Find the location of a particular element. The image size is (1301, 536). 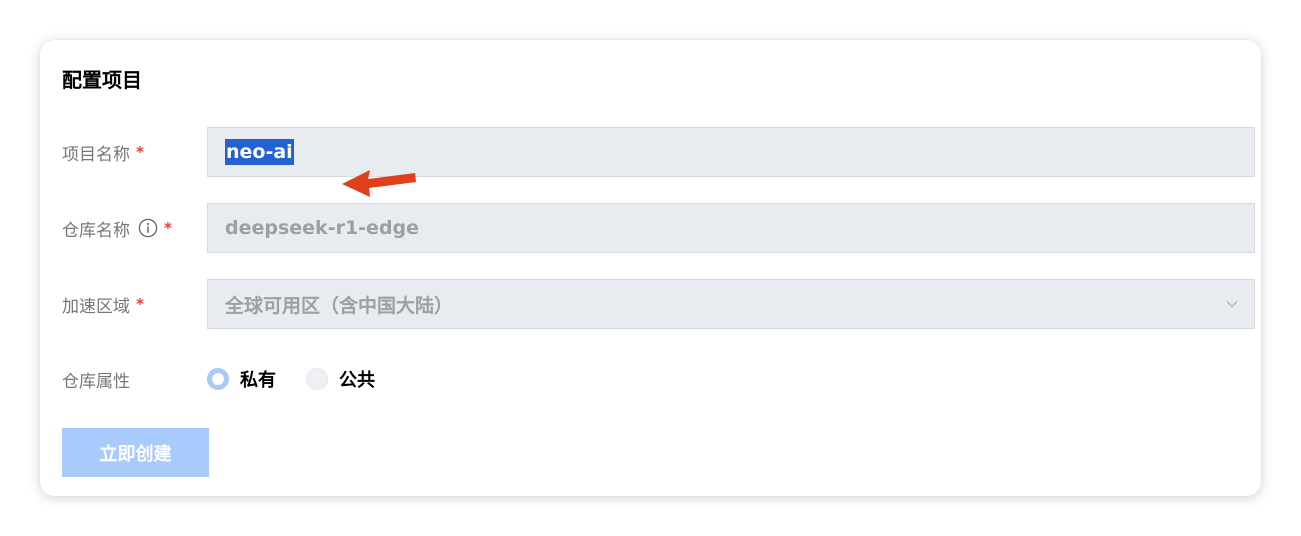

region-select: 全球可用区（含中国大陆） is located at coordinates (731, 304).